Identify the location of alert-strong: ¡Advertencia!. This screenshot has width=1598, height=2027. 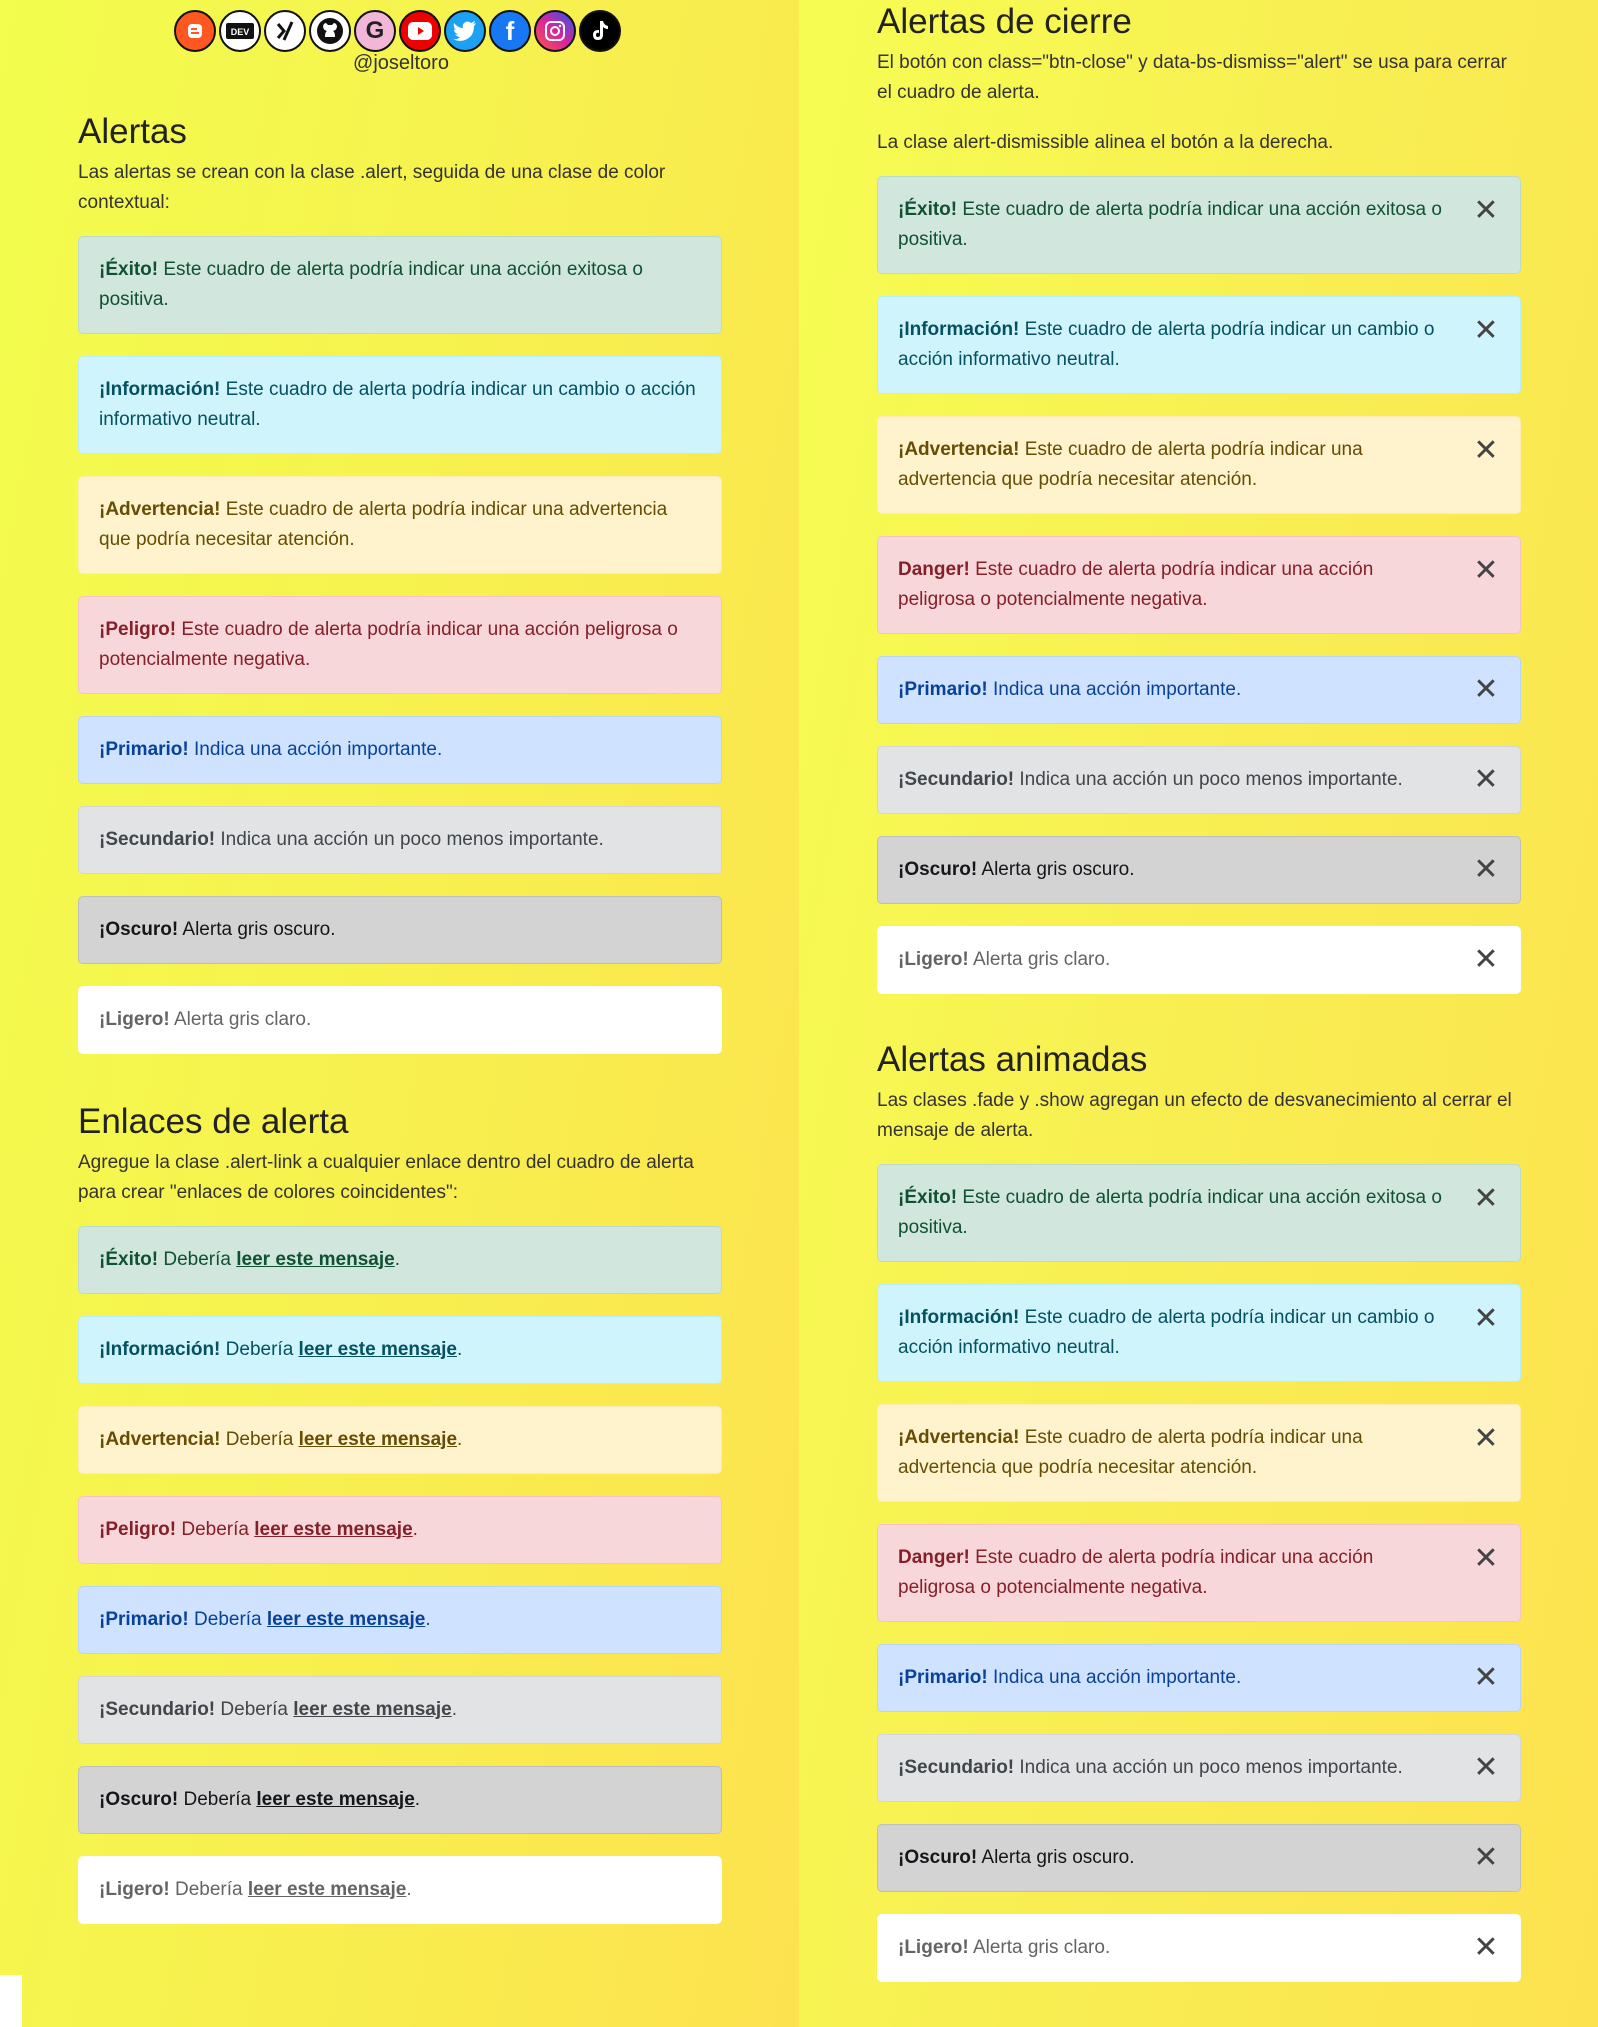
(959, 1437).